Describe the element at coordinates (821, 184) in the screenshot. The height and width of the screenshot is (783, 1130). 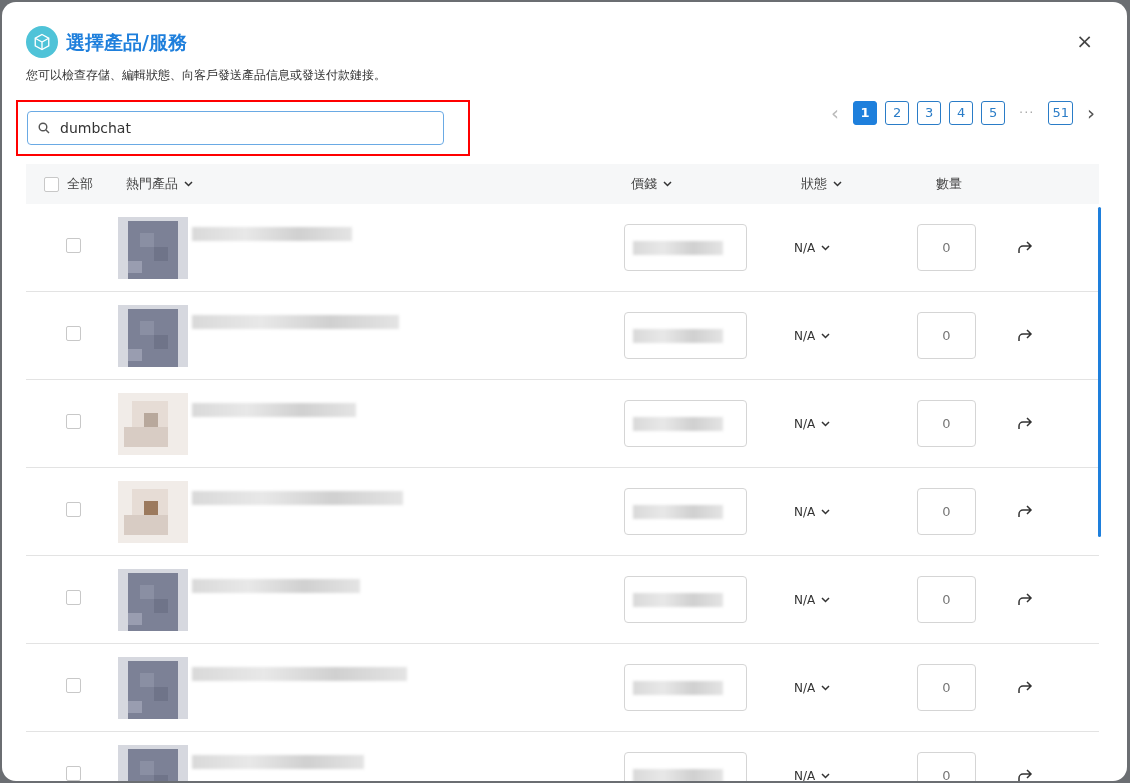
I see `column-sort-button: 狀態` at that location.